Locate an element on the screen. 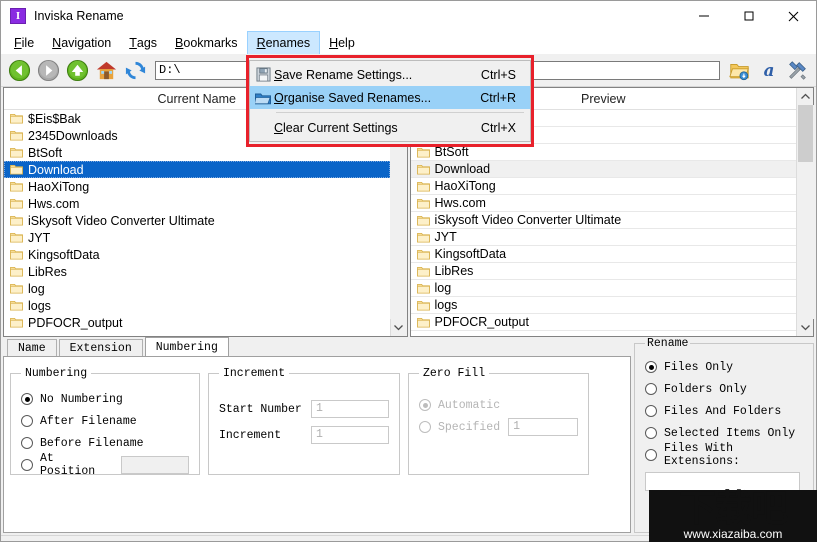 This screenshot has height=542, width=817. right-scroll-track is located at coordinates (805, 212).